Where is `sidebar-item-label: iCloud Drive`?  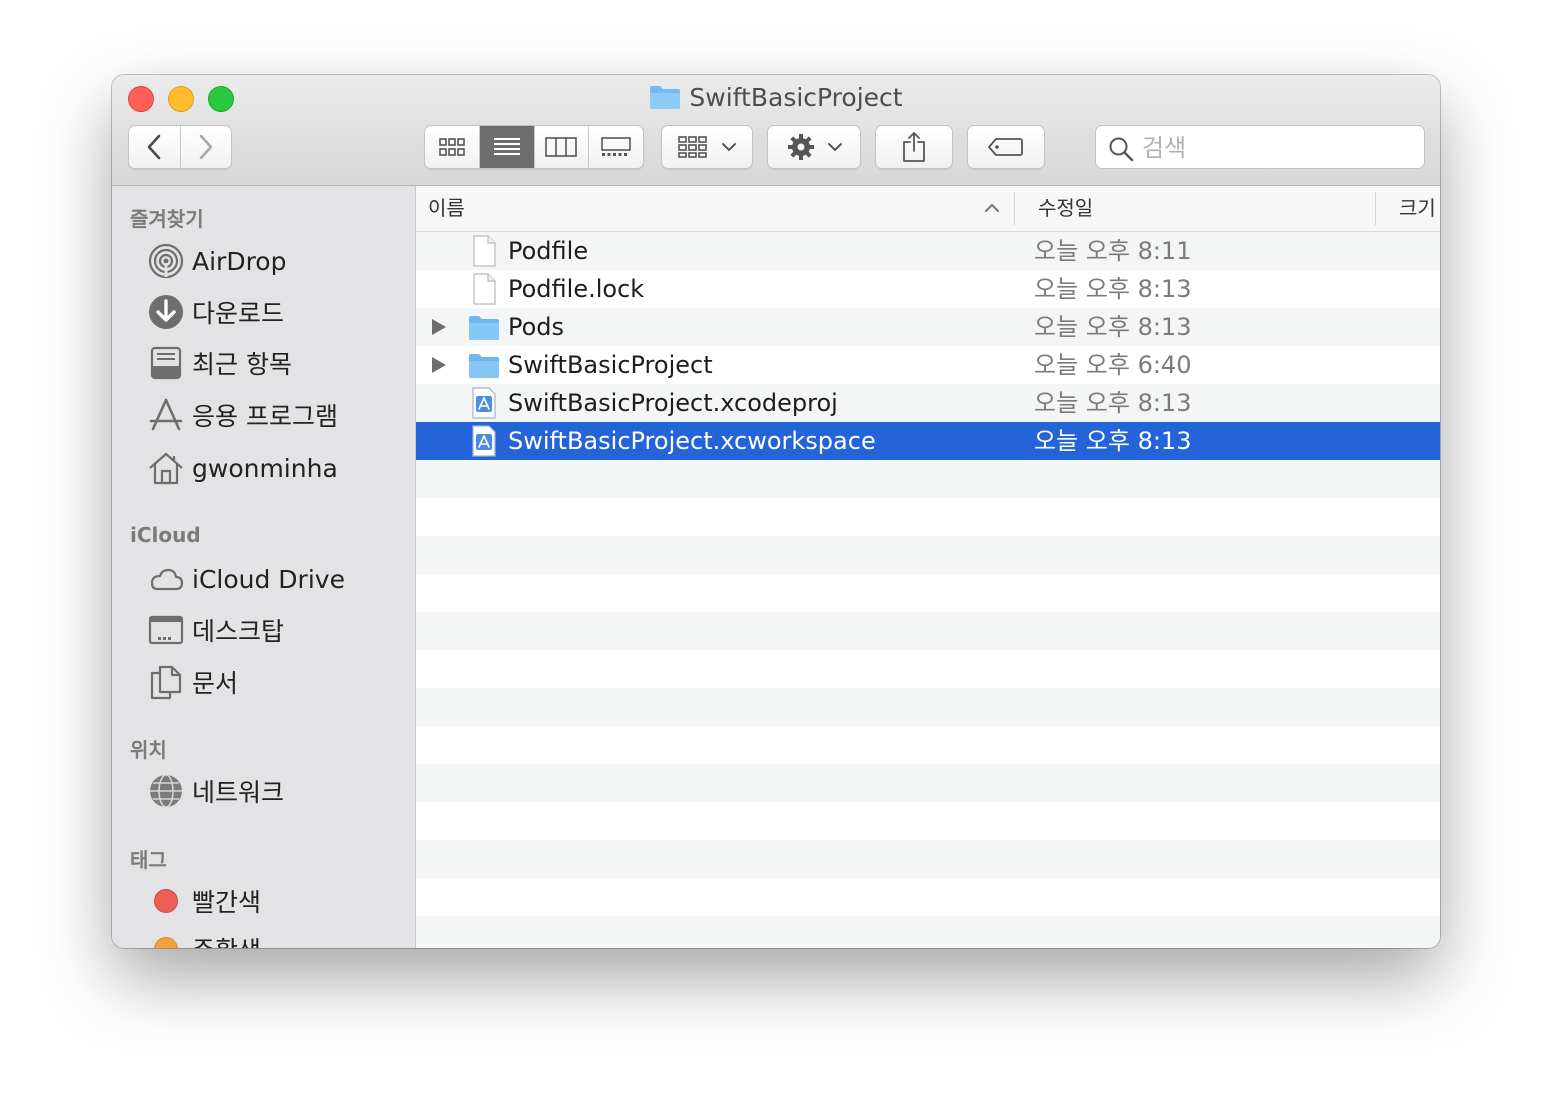
sidebar-item-label: iCloud Drive is located at coordinates (268, 579).